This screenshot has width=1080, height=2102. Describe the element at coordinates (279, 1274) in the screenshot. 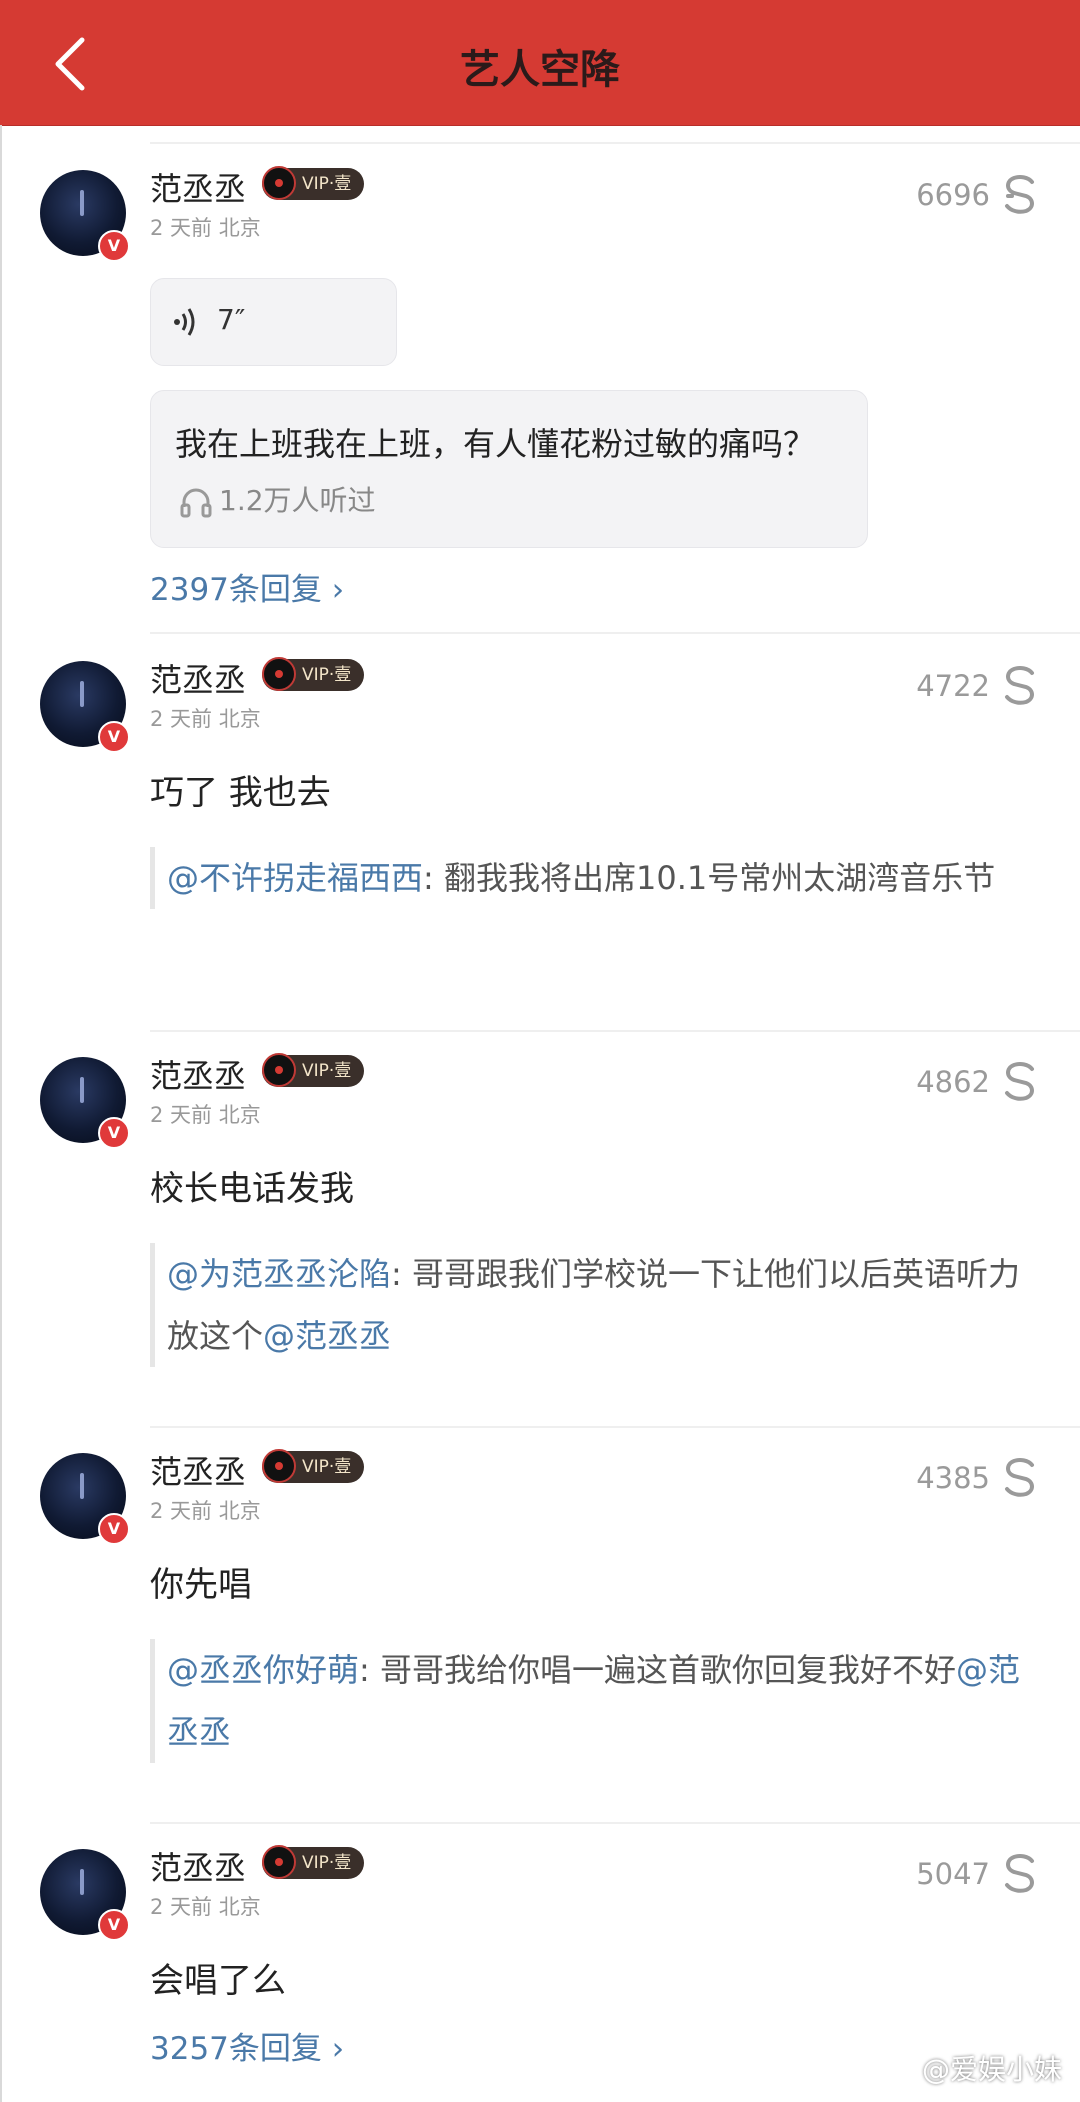

I see `mention-link: @为范丞丞沦陷` at that location.